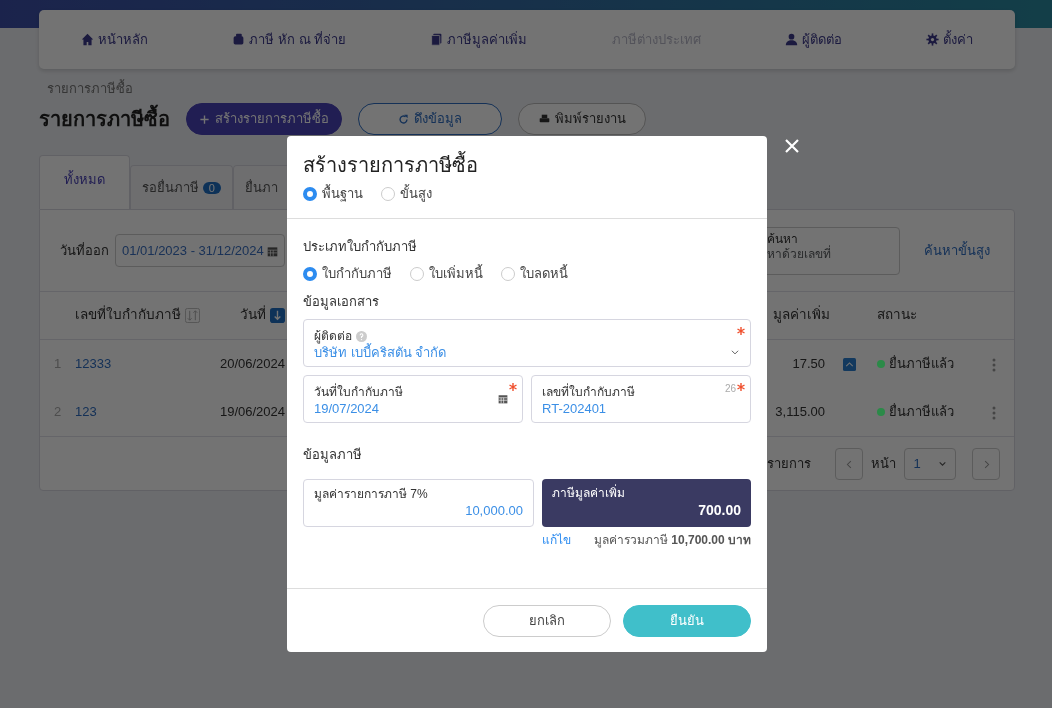 The height and width of the screenshot is (708, 1052). What do you see at coordinates (253, 315) in the screenshot?
I see `column-header: วันที่` at bounding box center [253, 315].